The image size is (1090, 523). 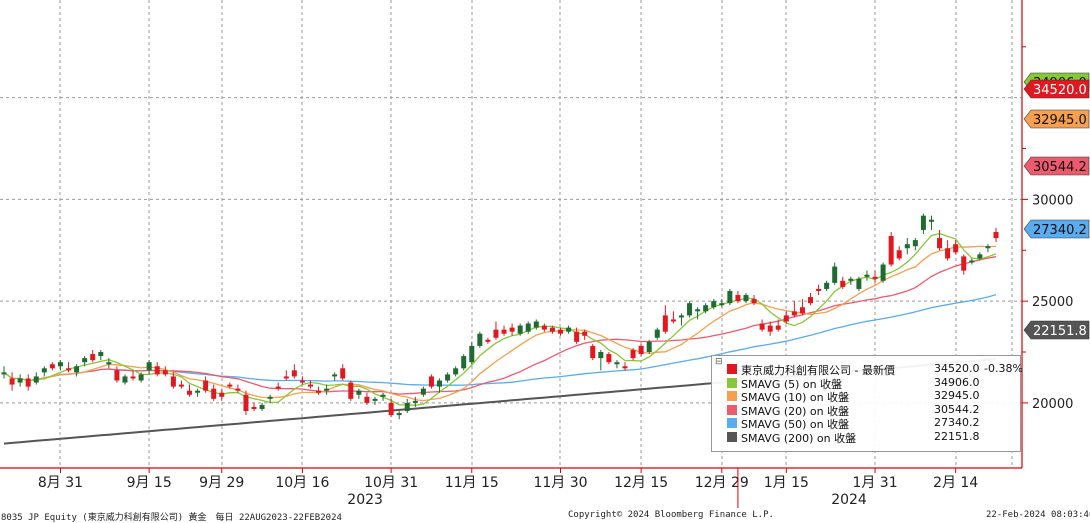 What do you see at coordinates (1060, 120) in the screenshot?
I see `value-tag-label: 32945.0` at bounding box center [1060, 120].